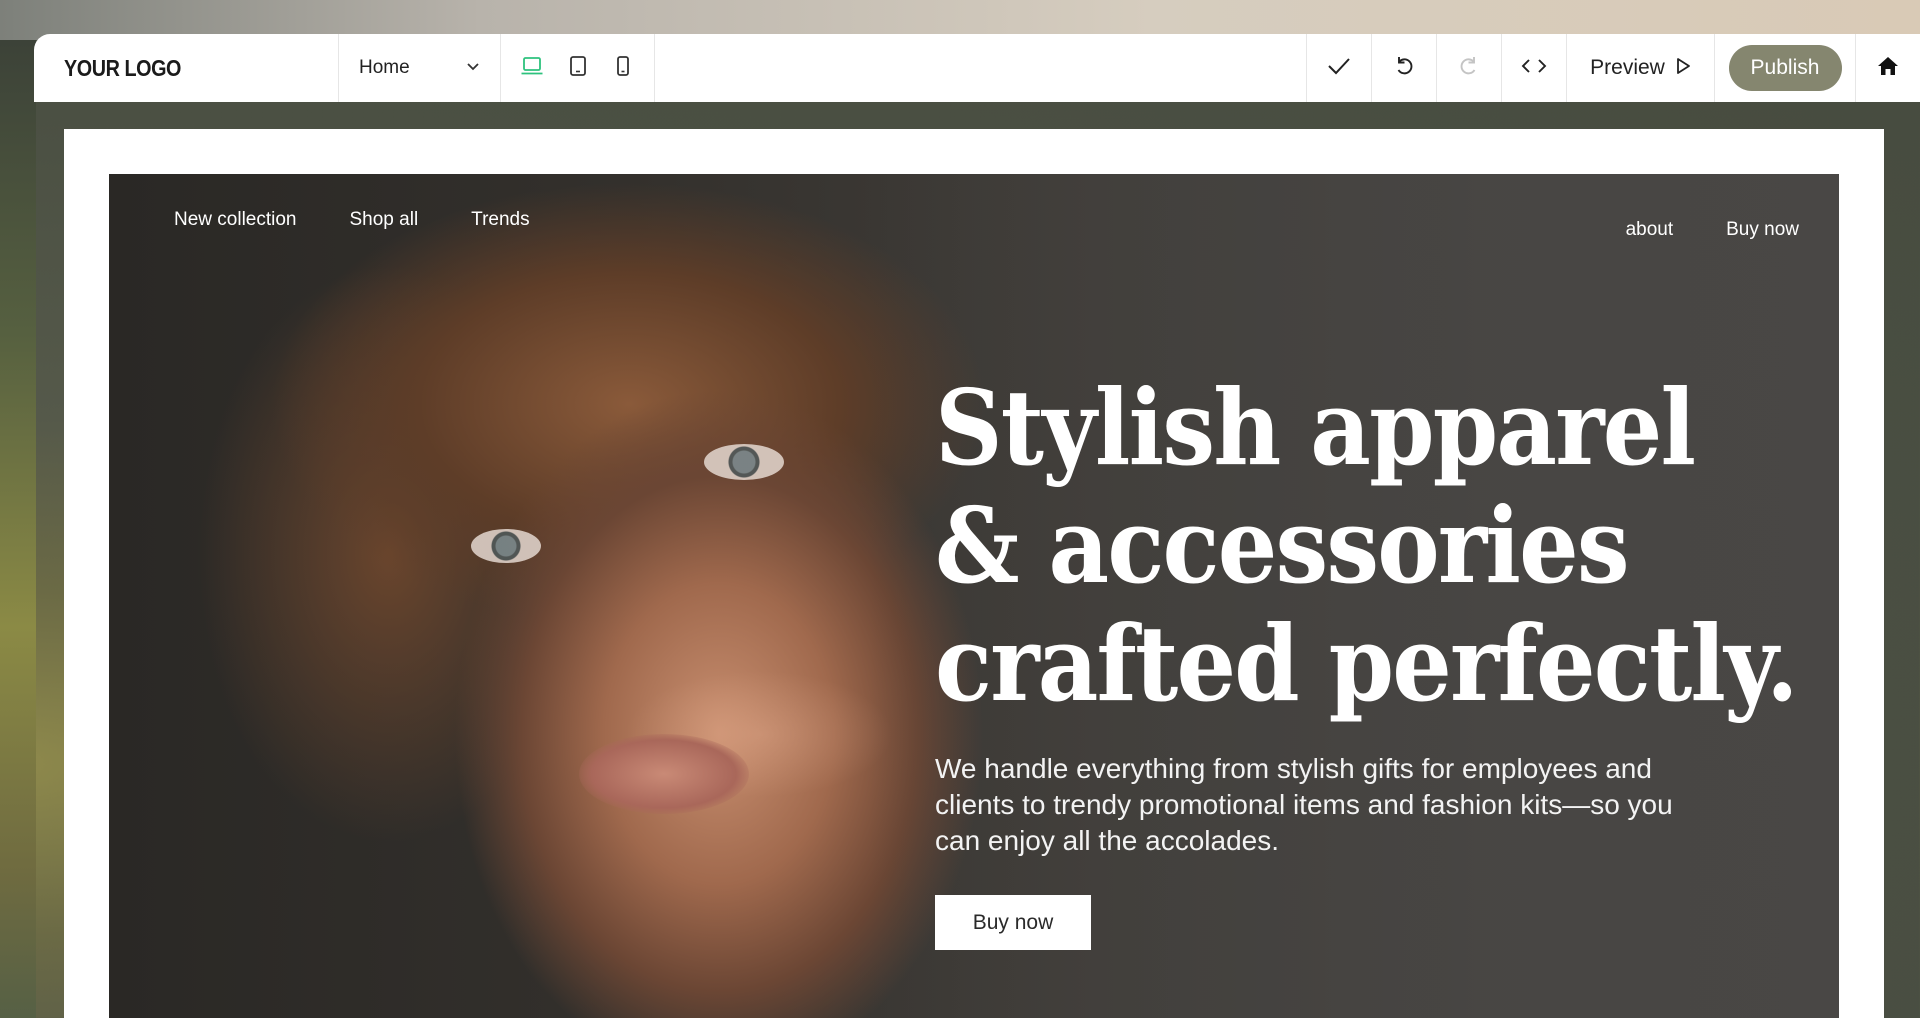 The image size is (1920, 1018). I want to click on redo-button, so click(1469, 68).